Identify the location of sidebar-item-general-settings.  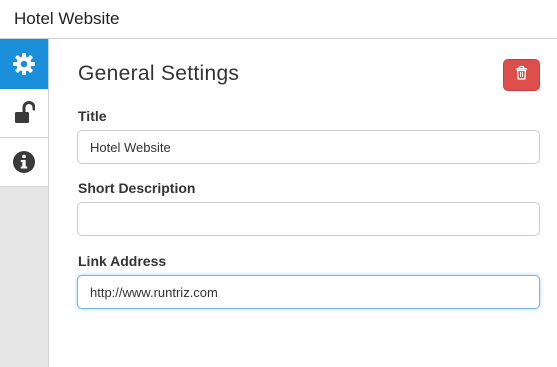
(24, 64).